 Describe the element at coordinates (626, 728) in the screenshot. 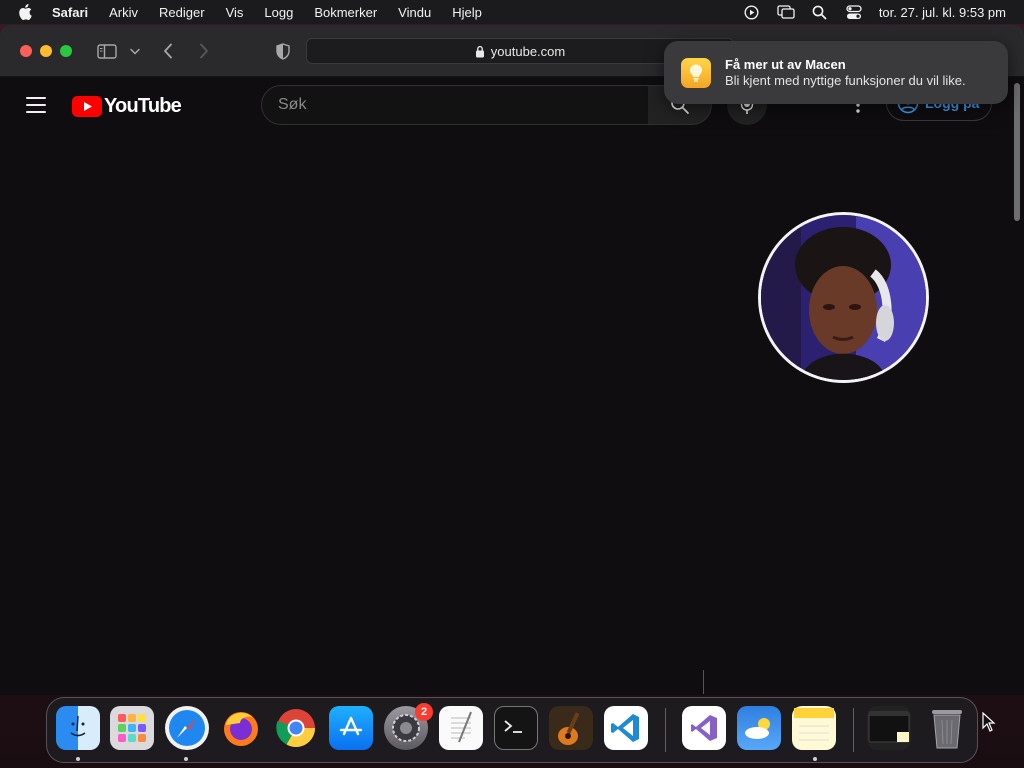

I see `vscode-icon` at that location.